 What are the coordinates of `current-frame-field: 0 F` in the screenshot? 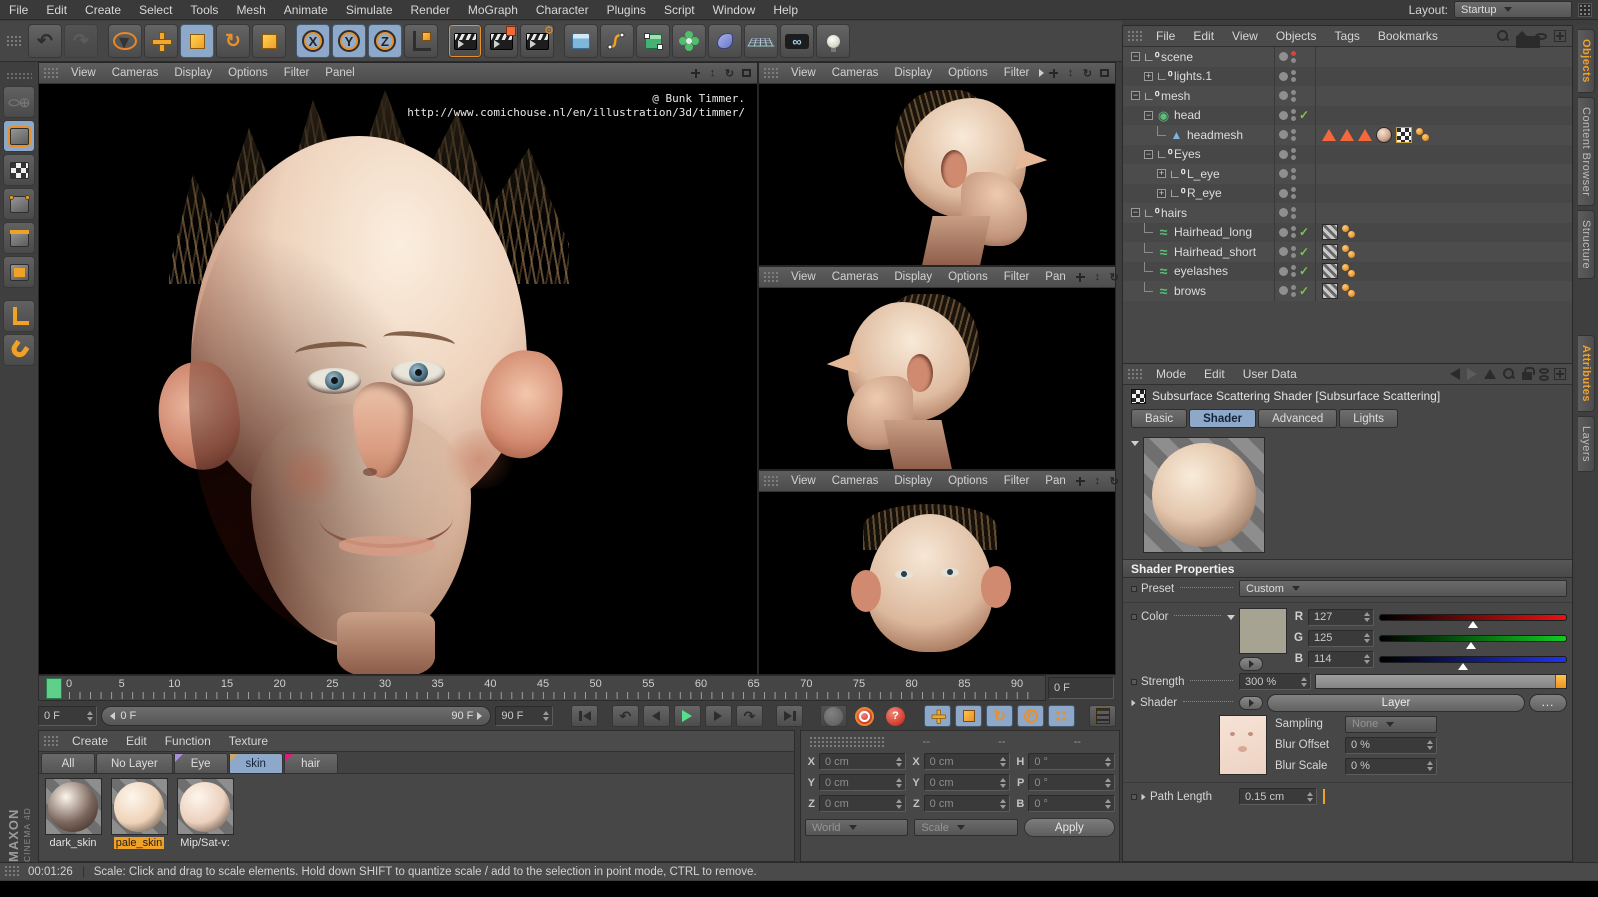 It's located at (1081, 688).